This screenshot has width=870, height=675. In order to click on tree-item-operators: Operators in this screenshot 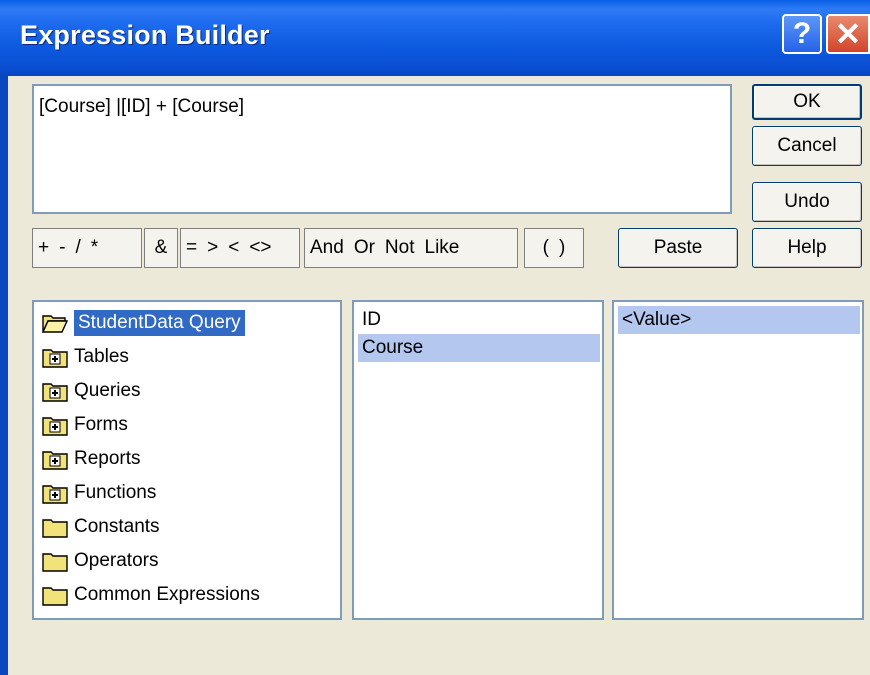, I will do `click(100, 561)`.